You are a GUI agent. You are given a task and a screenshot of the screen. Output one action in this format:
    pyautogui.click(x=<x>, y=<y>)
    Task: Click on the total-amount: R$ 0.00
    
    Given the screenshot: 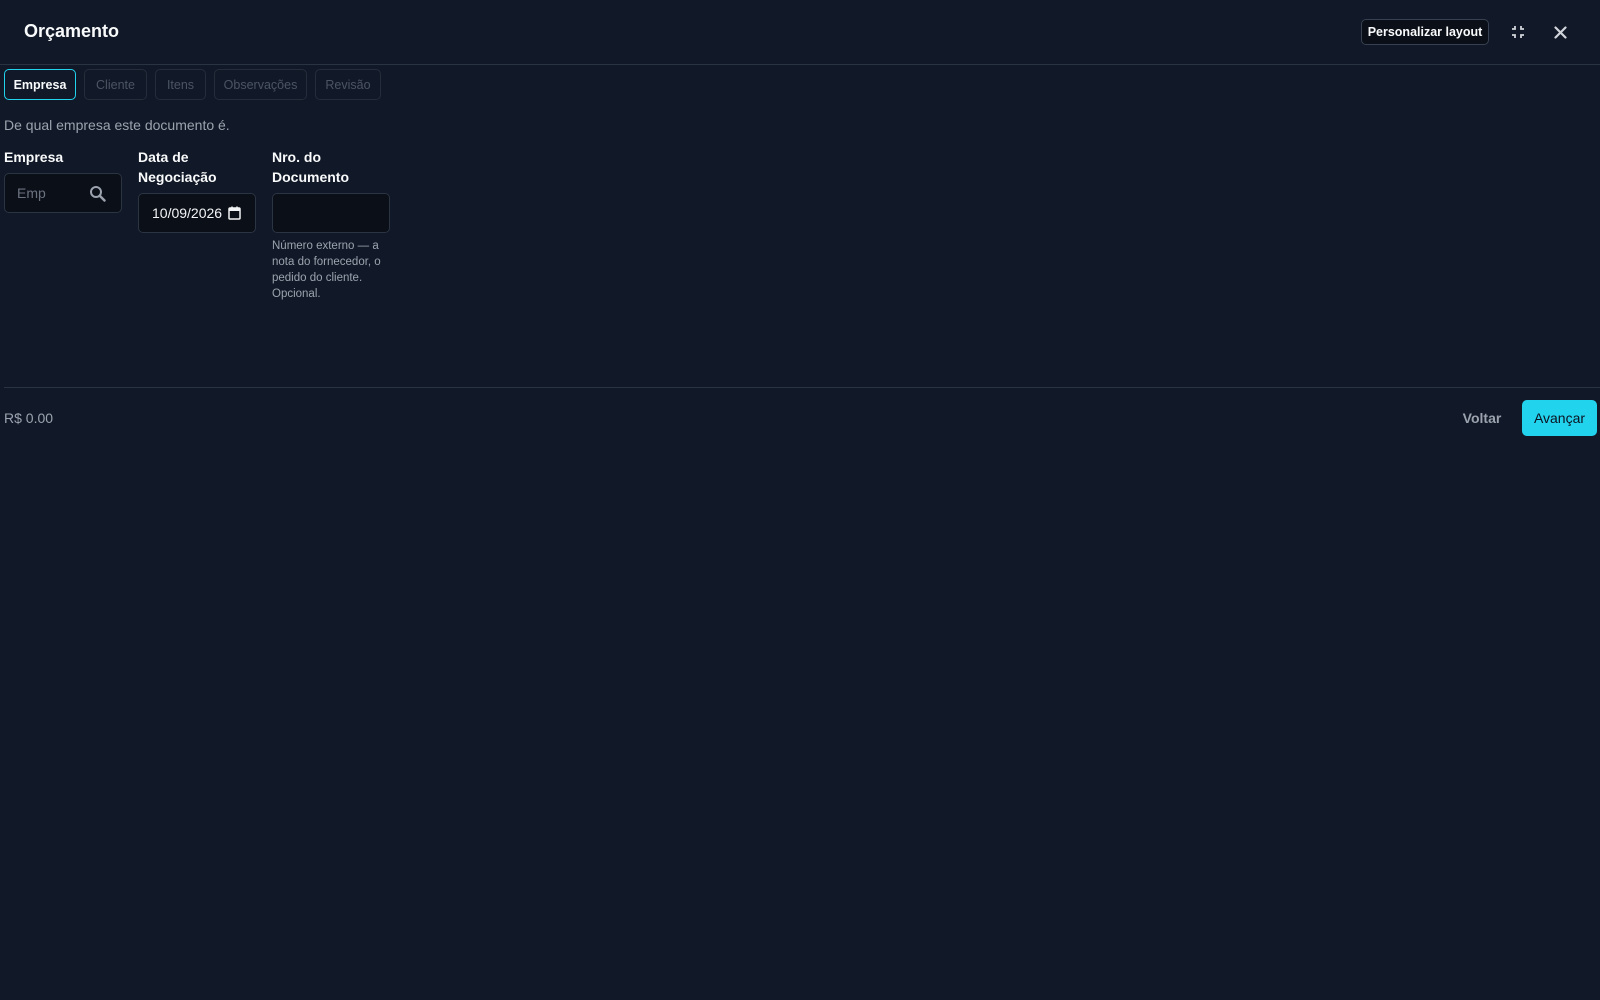 What is the action you would take?
    pyautogui.click(x=29, y=418)
    